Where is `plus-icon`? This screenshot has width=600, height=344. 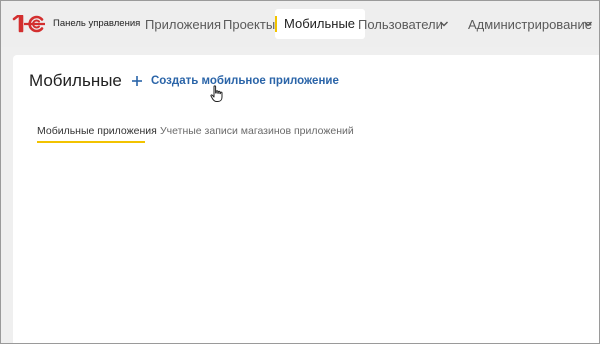
plus-icon is located at coordinates (137, 81).